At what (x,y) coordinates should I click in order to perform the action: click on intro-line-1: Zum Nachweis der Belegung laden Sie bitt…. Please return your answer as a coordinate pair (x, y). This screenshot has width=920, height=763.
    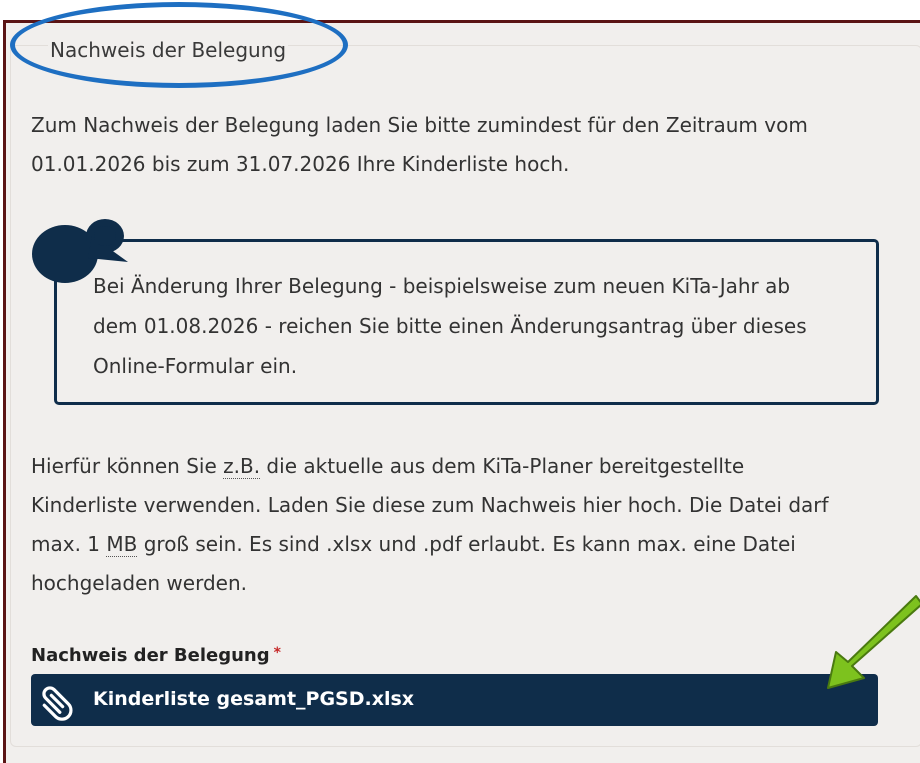
    Looking at the image, I should click on (419, 125).